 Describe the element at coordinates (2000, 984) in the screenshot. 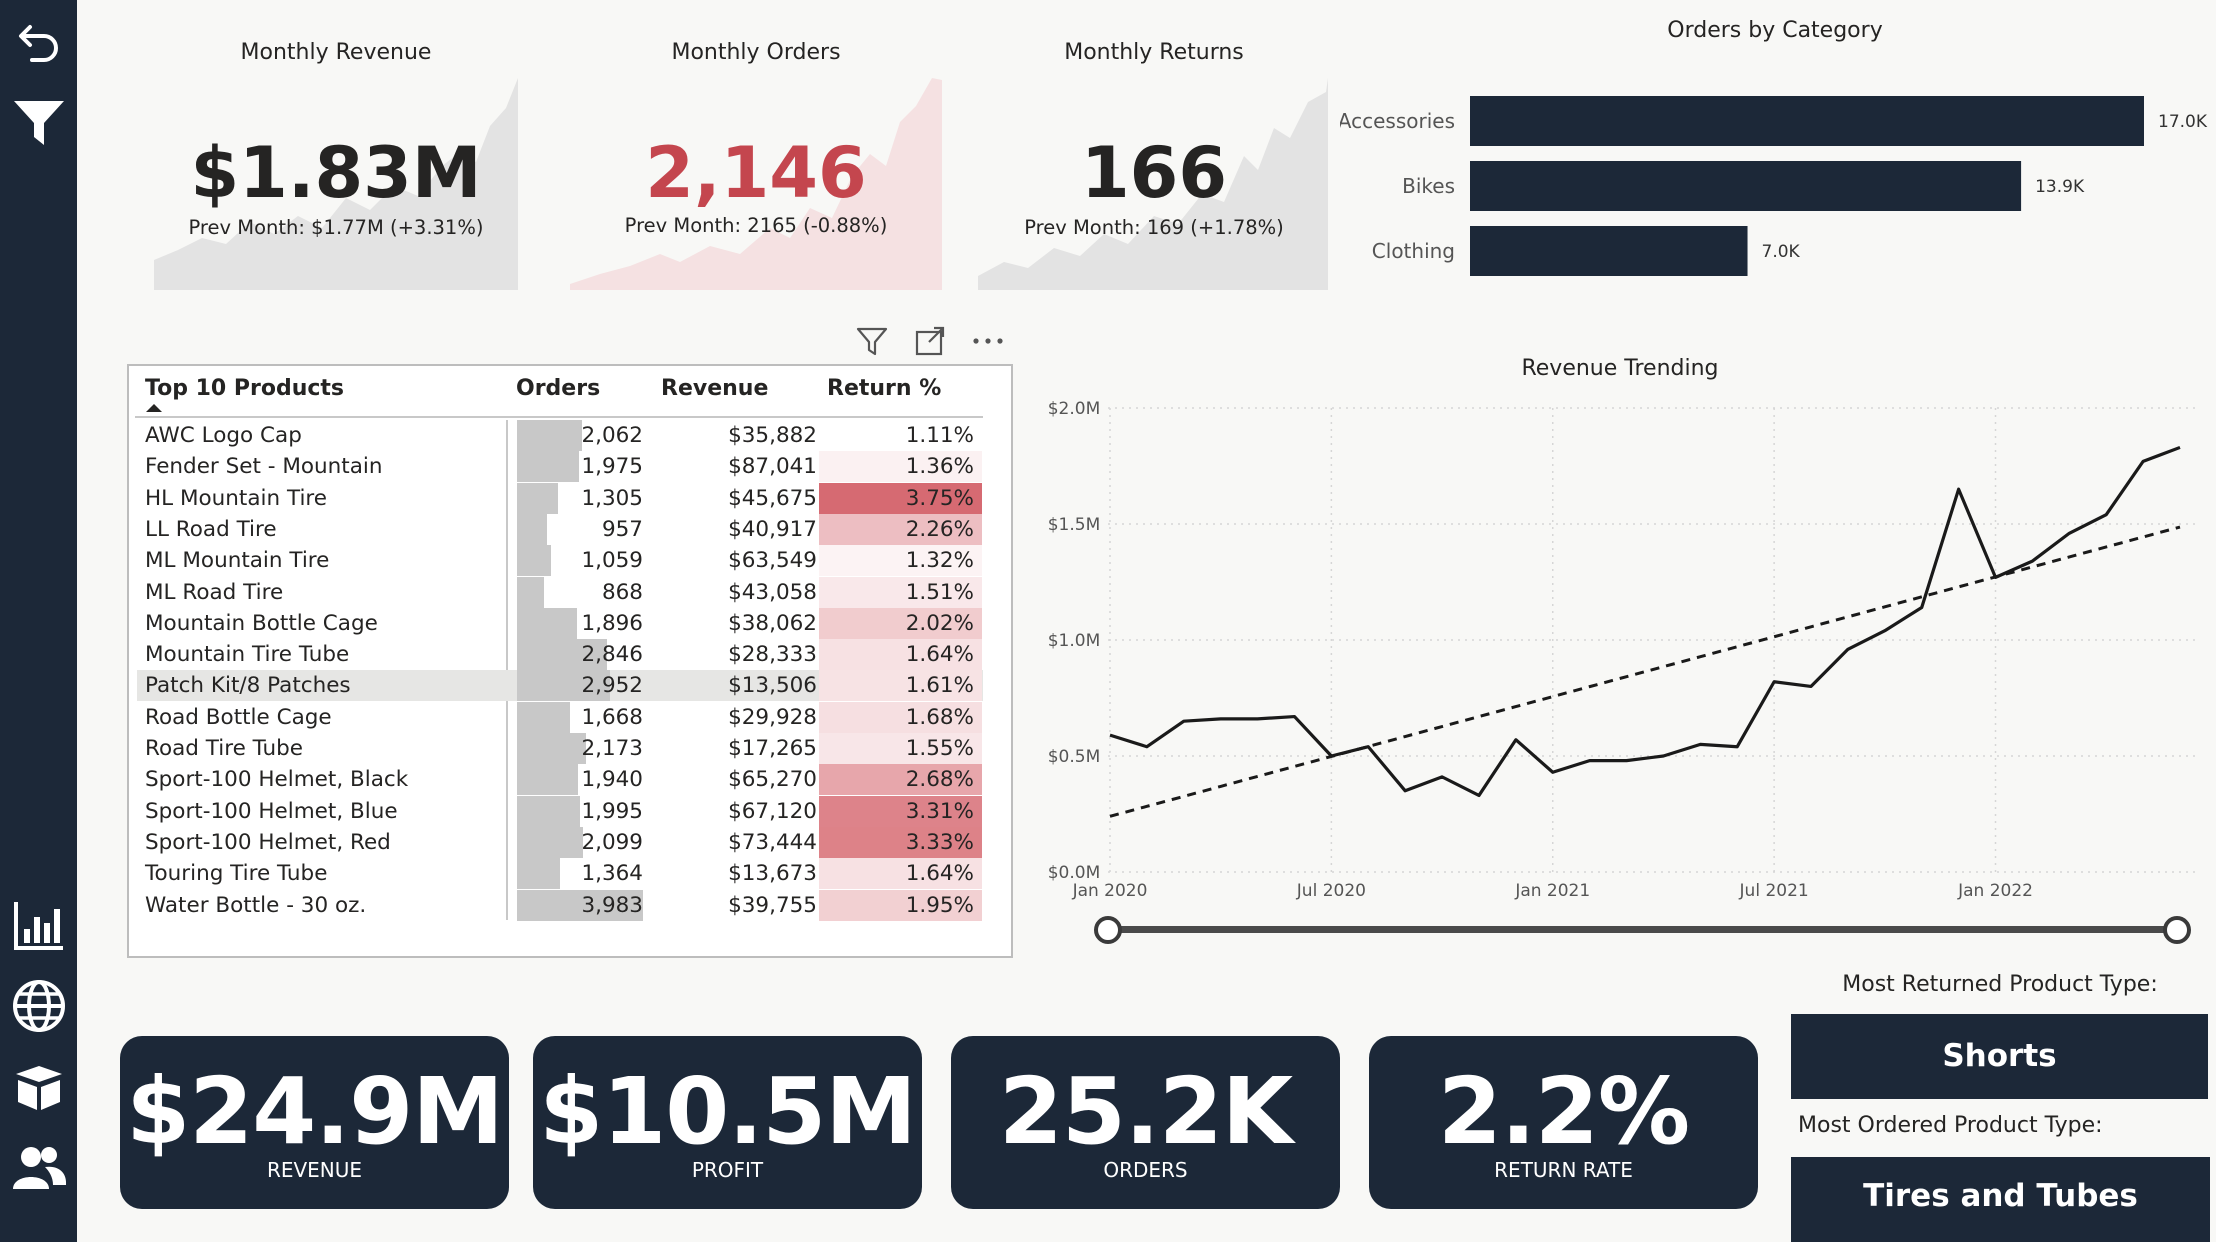

I see `most-returned-label: Most Returned Product Type:` at that location.